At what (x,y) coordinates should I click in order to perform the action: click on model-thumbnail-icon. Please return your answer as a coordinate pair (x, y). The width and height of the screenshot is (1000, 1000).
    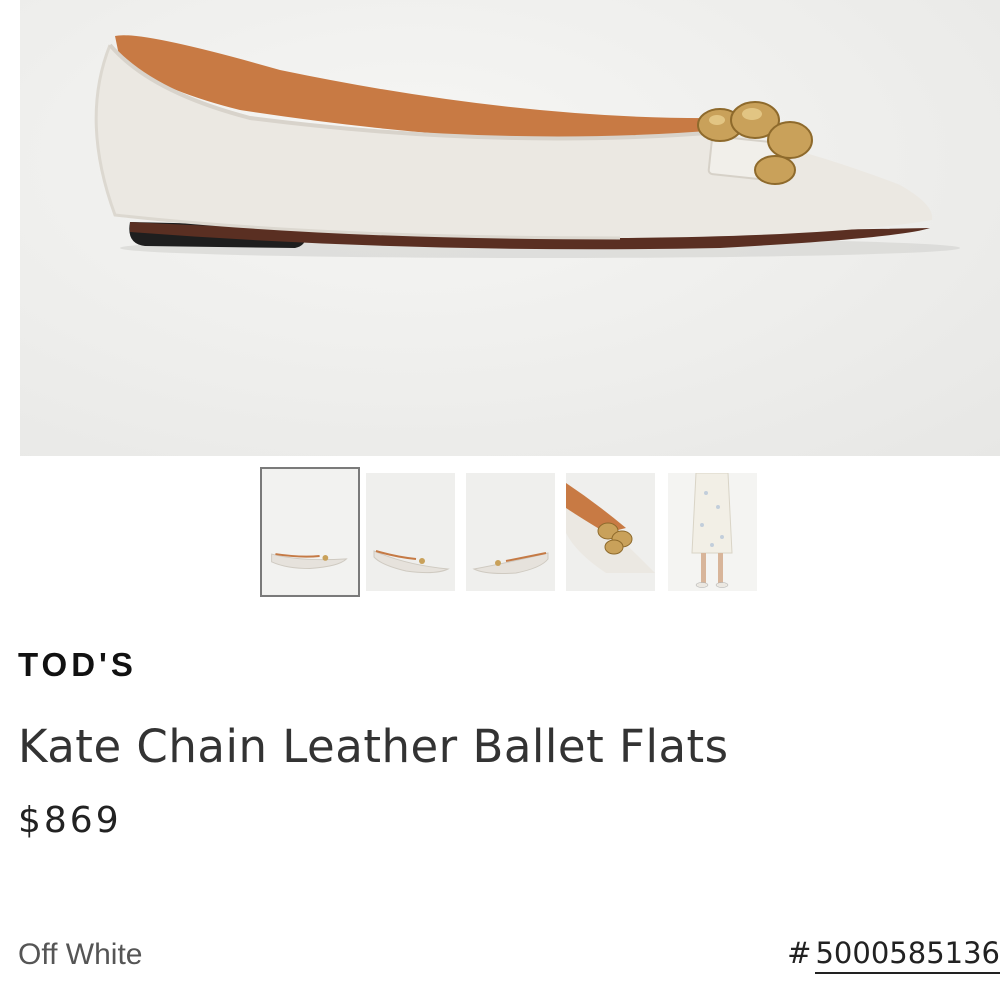
    Looking at the image, I should click on (712, 532).